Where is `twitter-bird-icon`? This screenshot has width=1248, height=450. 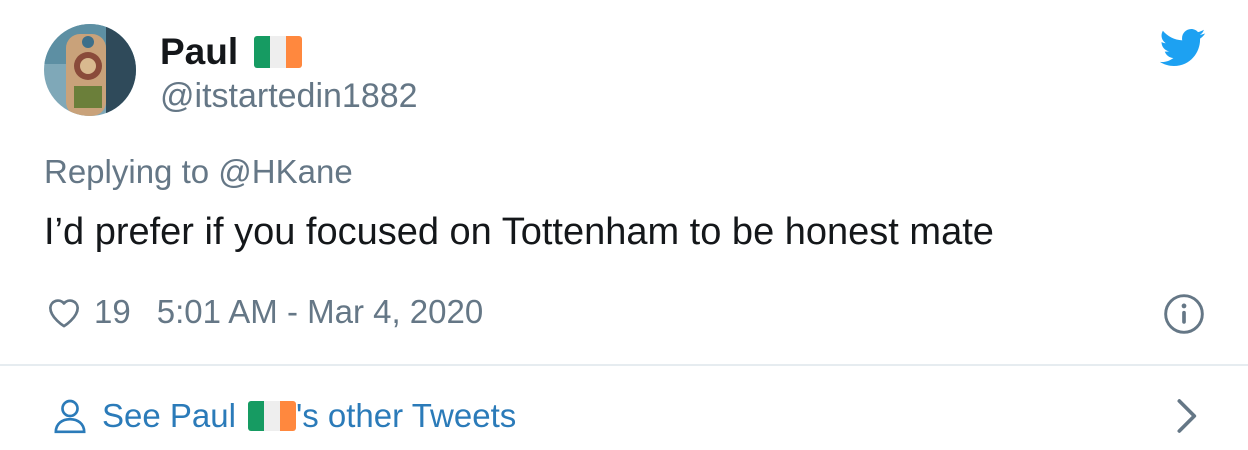 twitter-bird-icon is located at coordinates (1183, 48).